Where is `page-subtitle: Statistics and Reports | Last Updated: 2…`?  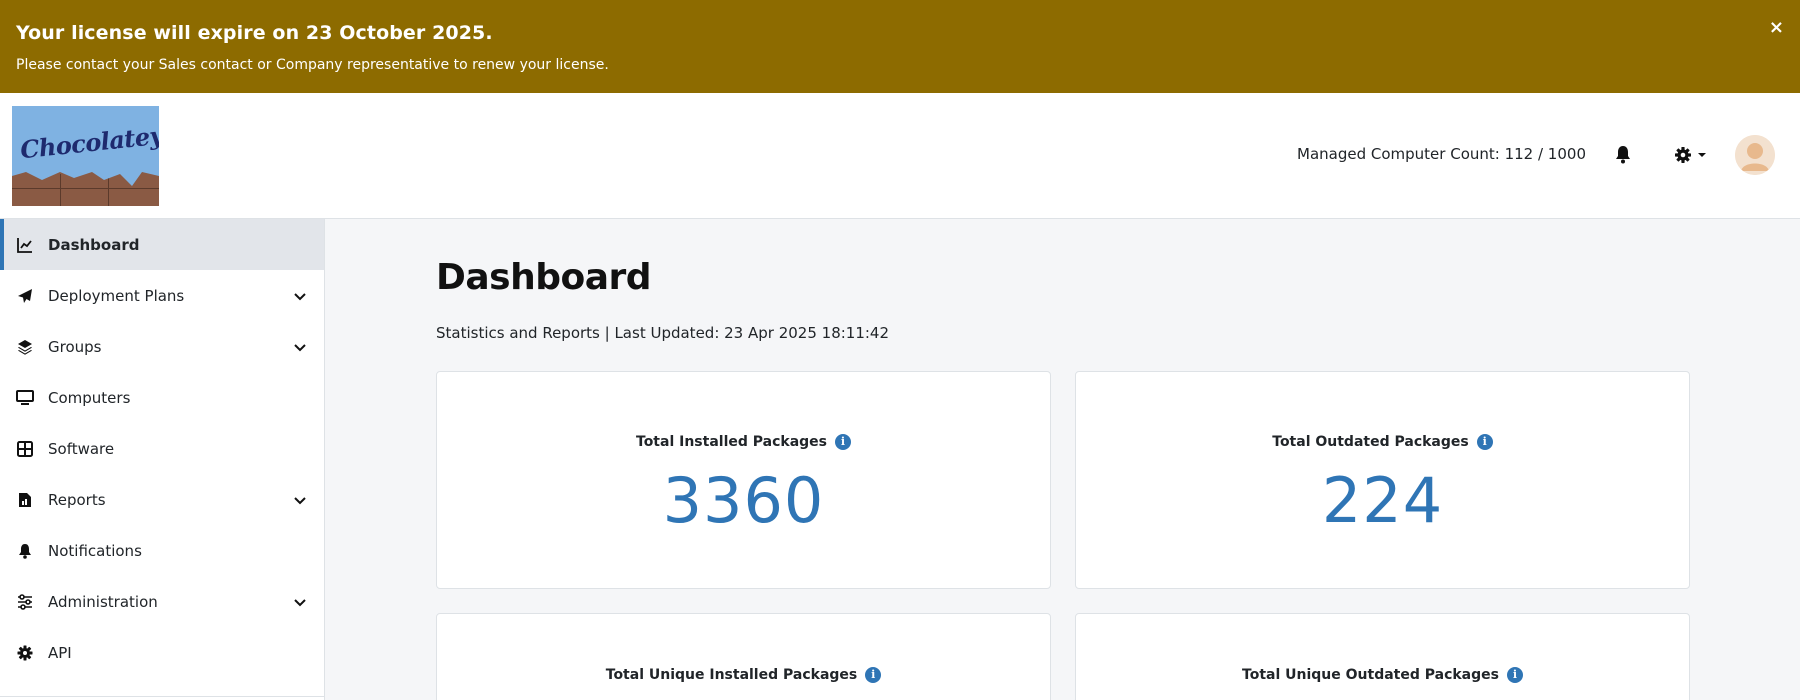
page-subtitle: Statistics and Reports | Last Updated: 2… is located at coordinates (663, 333).